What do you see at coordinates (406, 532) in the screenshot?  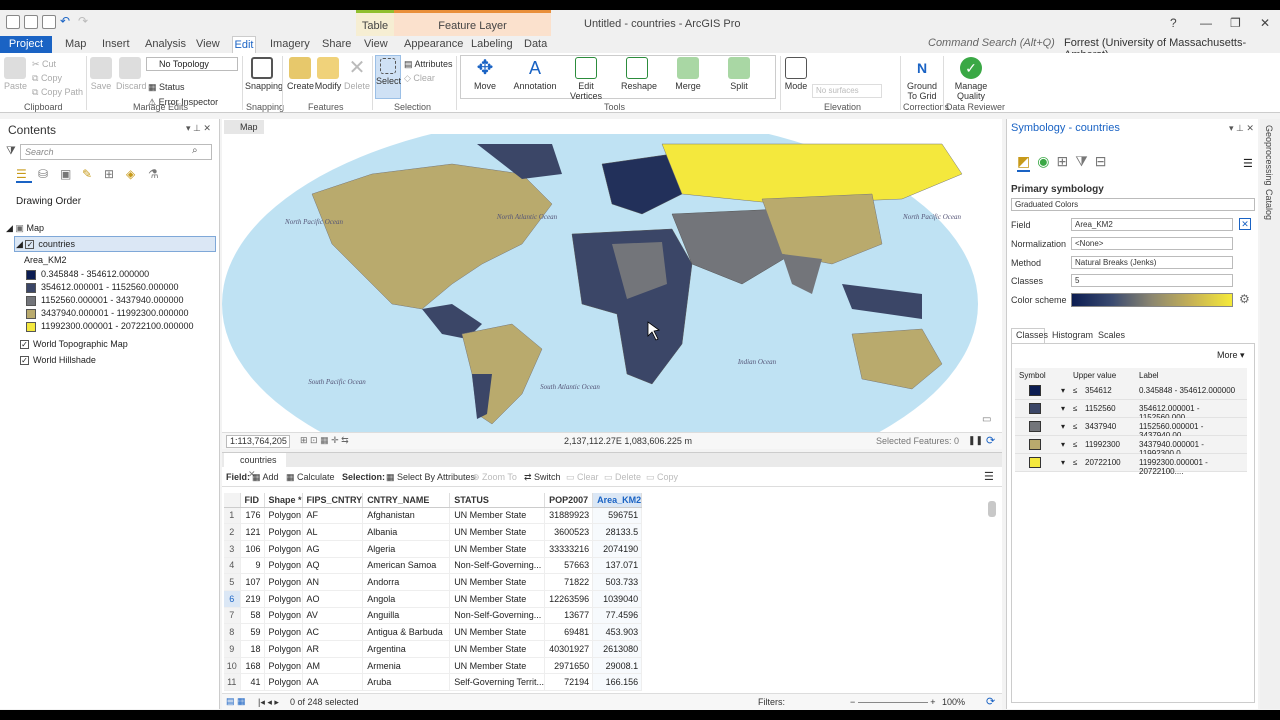 I see `table-cell: Albania` at bounding box center [406, 532].